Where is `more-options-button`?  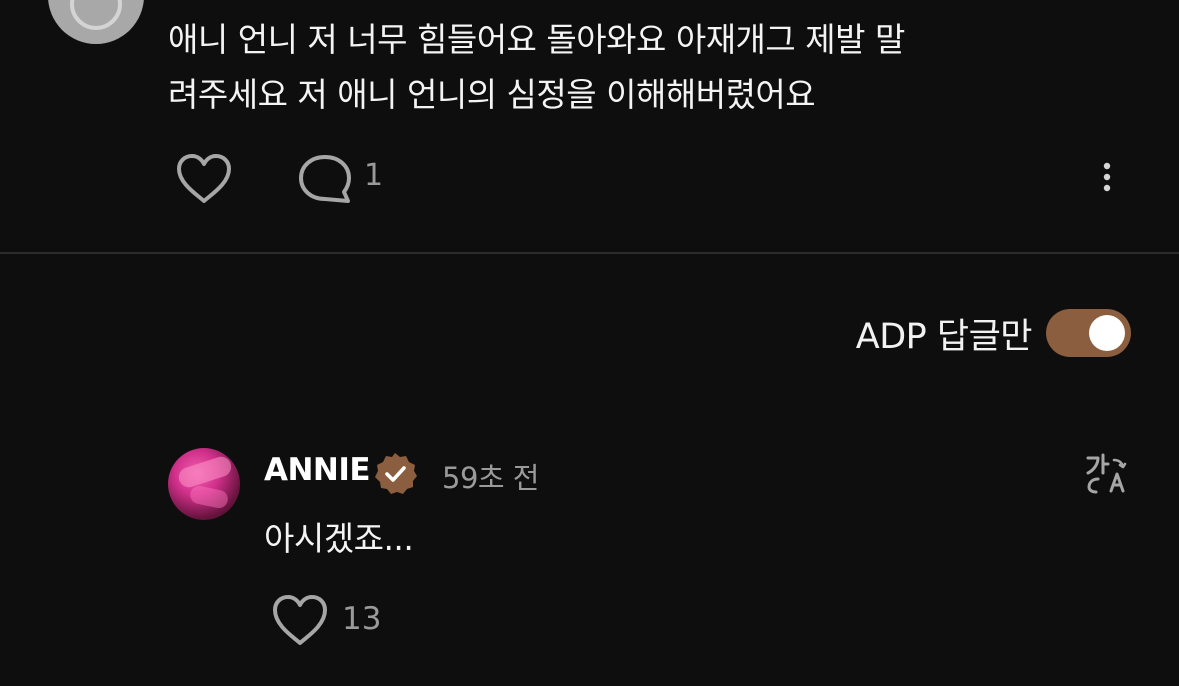 more-options-button is located at coordinates (1107, 178).